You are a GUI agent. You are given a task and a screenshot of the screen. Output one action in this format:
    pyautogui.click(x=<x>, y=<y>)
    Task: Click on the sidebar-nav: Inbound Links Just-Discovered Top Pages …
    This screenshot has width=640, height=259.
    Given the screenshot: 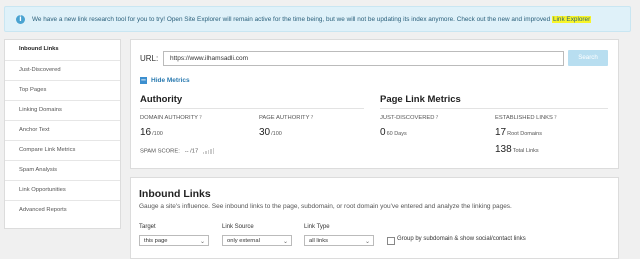 What is the action you would take?
    pyautogui.click(x=62, y=134)
    